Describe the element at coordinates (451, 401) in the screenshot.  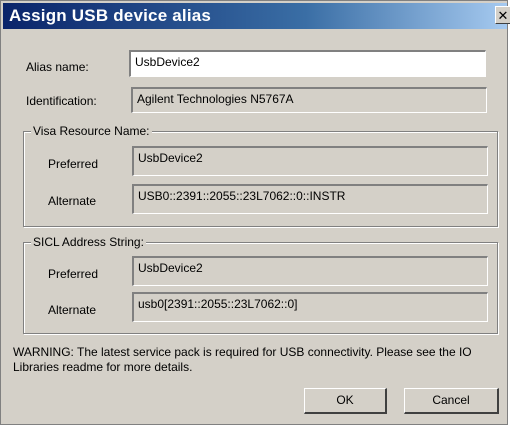
I see `cancel-button: Cancel` at that location.